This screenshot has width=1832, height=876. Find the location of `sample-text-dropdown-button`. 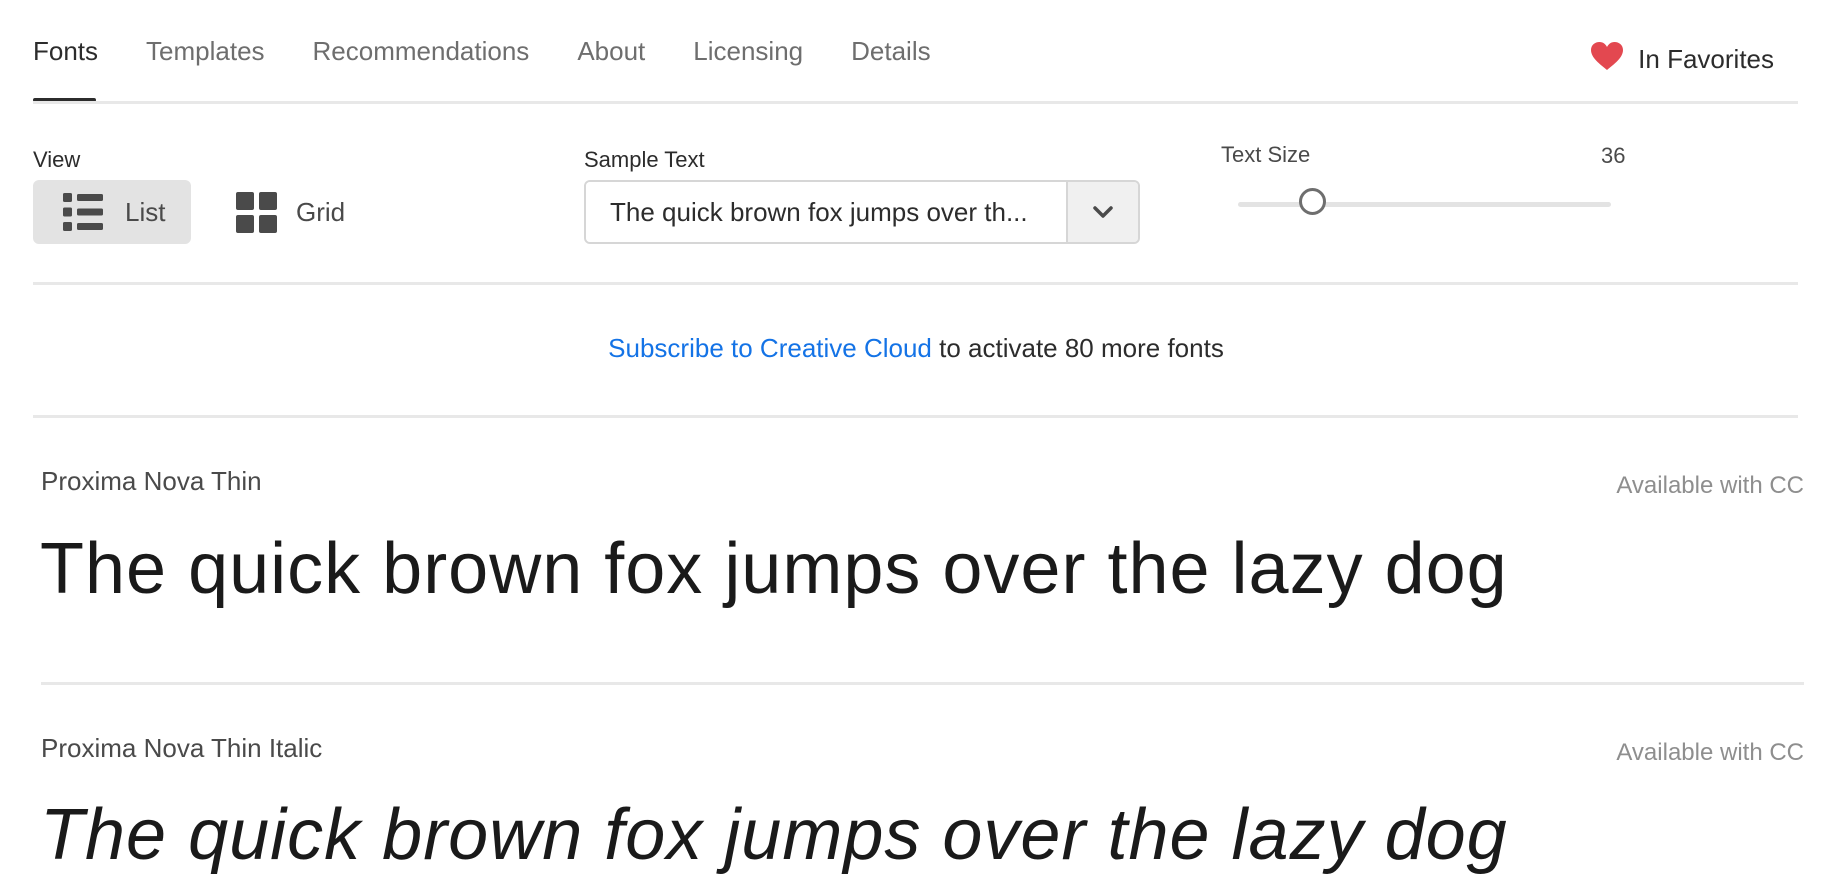

sample-text-dropdown-button is located at coordinates (1102, 212).